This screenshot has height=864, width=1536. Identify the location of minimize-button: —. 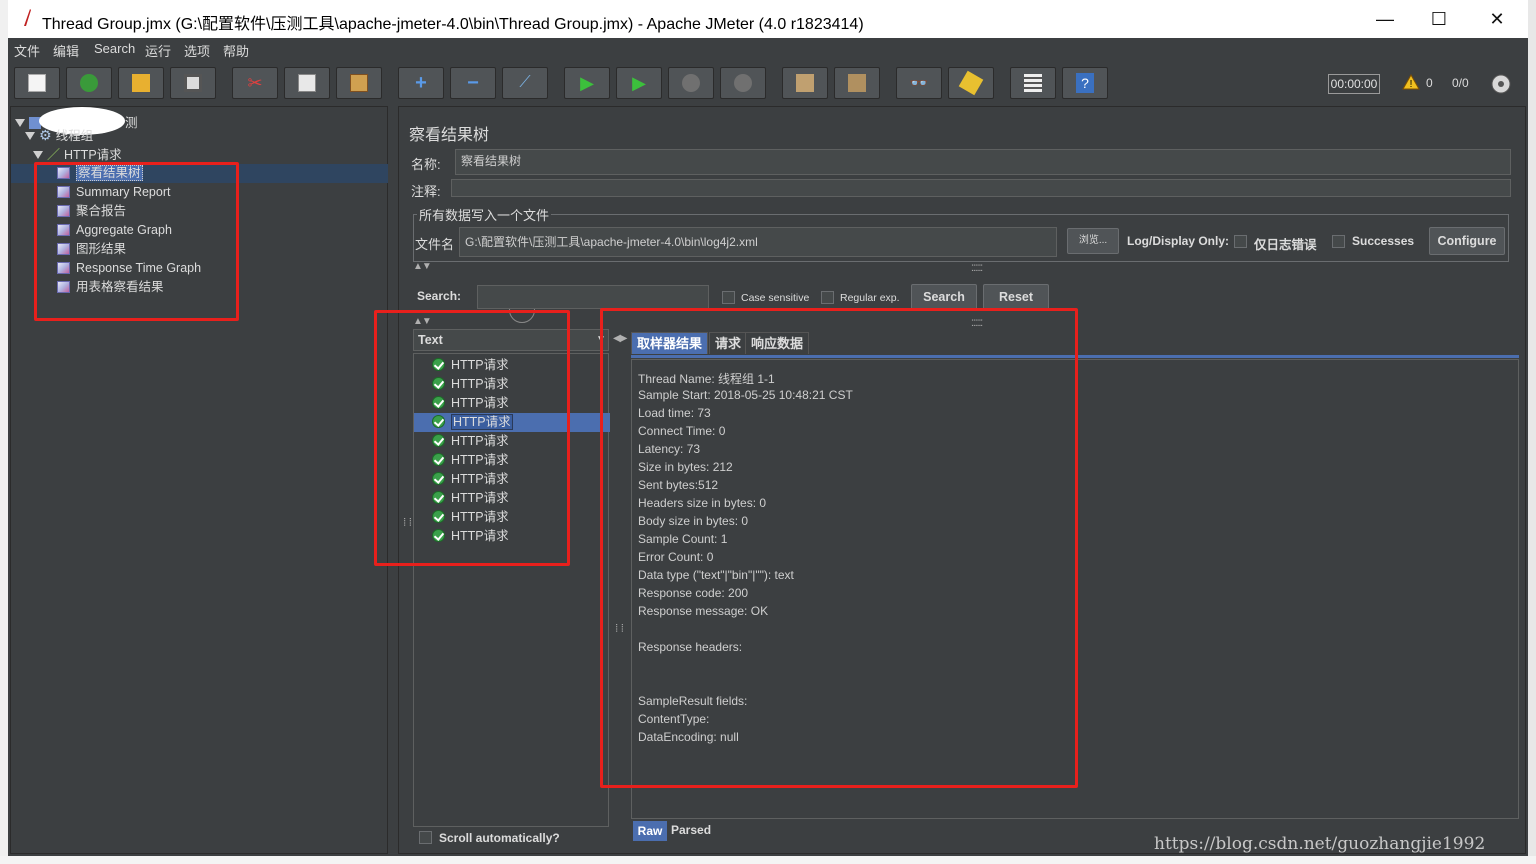
(1385, 19).